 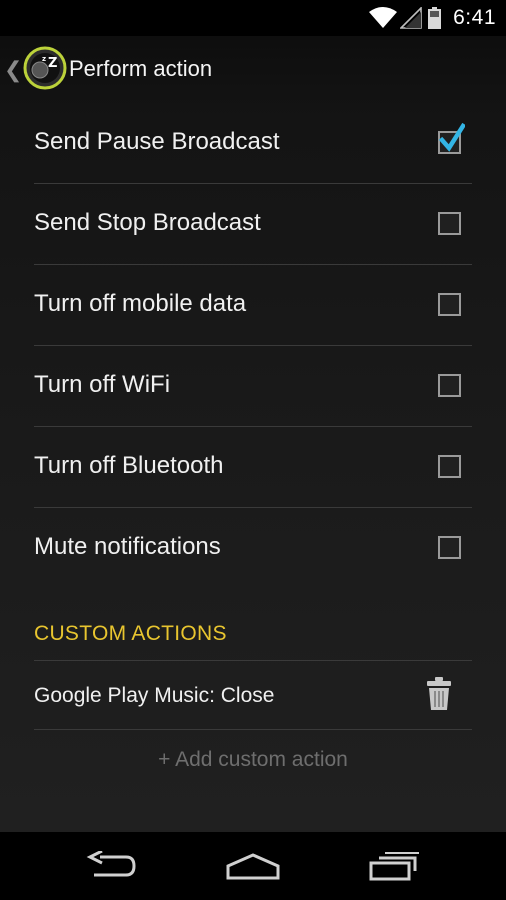 What do you see at coordinates (102, 384) in the screenshot?
I see `action-label: Turn off WiFi` at bounding box center [102, 384].